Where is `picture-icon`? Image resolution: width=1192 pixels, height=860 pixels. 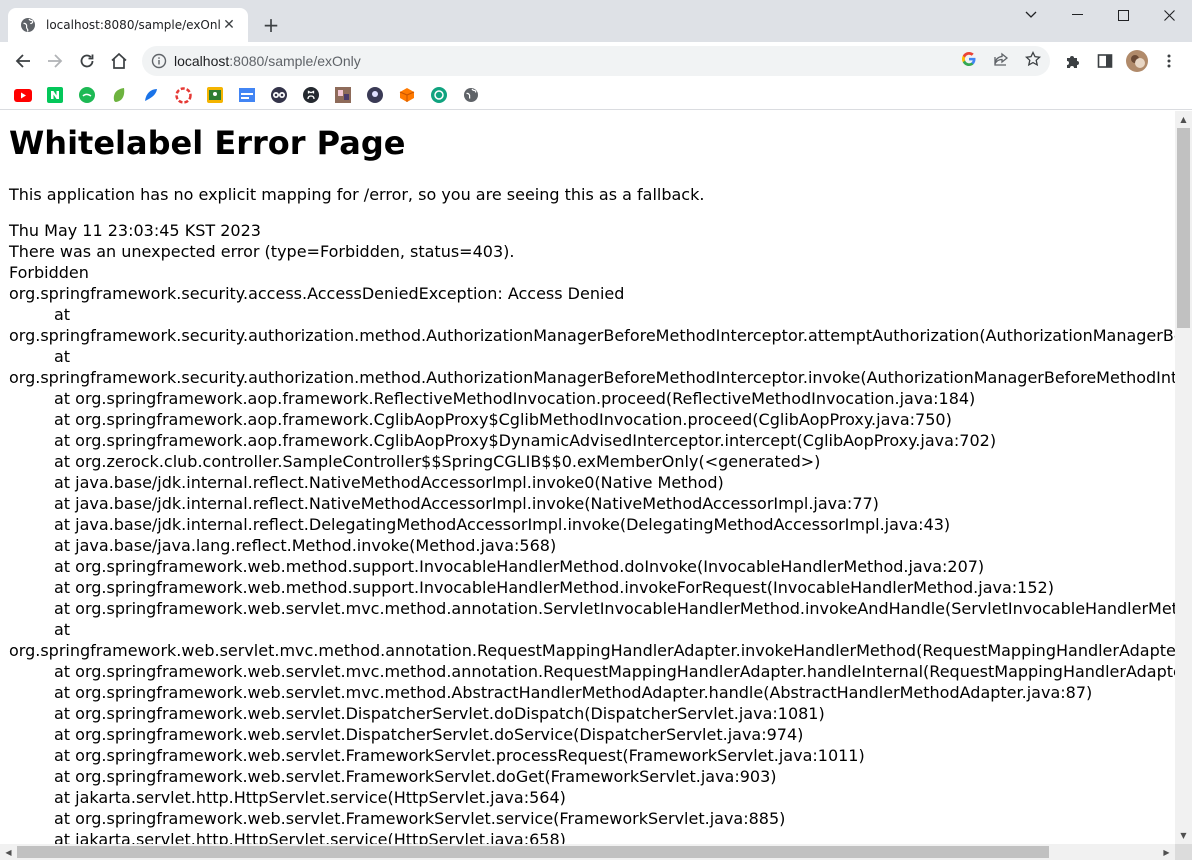 picture-icon is located at coordinates (343, 95).